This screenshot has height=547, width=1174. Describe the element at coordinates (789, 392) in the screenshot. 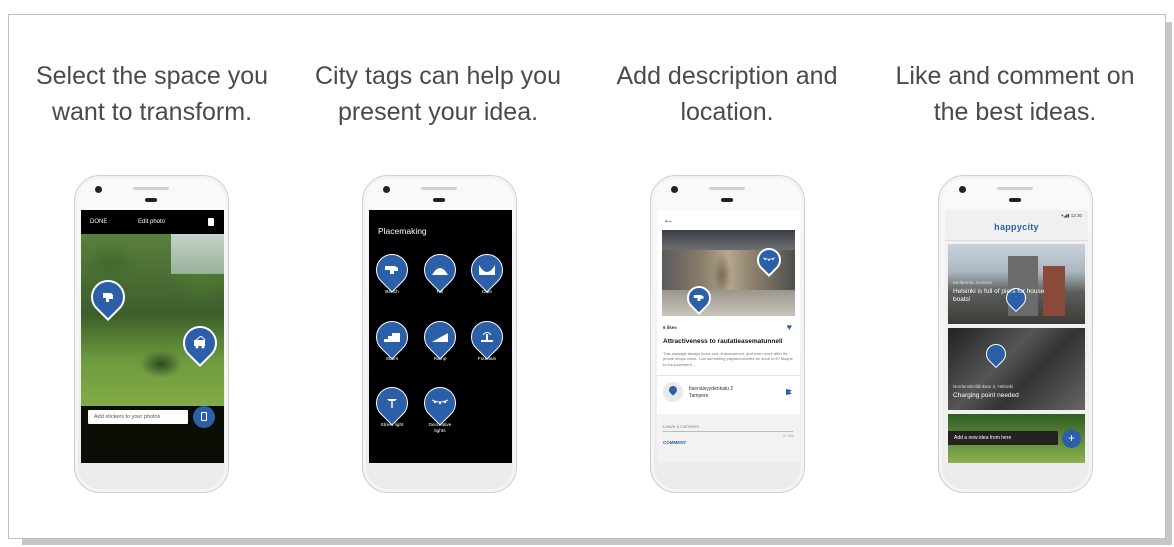

I see `flag-icon` at that location.